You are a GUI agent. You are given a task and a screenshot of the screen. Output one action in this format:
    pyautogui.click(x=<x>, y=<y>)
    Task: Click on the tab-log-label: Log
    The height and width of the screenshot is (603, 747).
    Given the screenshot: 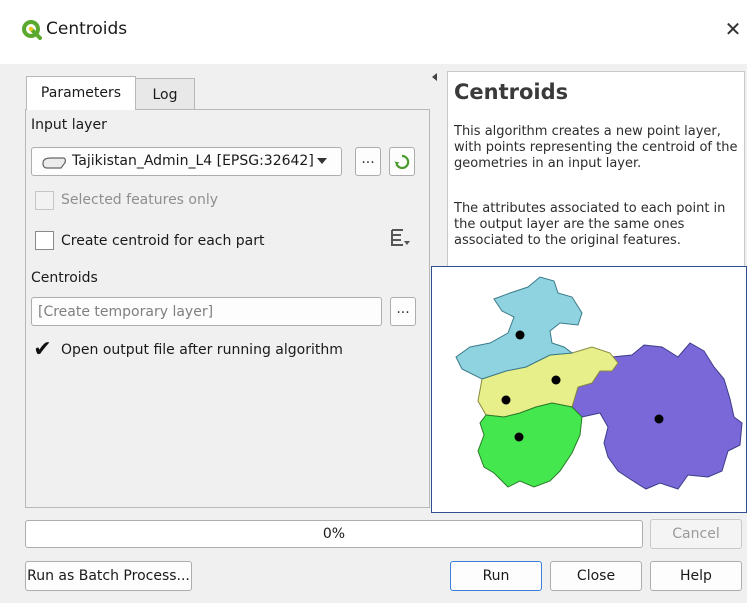 What is the action you would take?
    pyautogui.click(x=165, y=95)
    